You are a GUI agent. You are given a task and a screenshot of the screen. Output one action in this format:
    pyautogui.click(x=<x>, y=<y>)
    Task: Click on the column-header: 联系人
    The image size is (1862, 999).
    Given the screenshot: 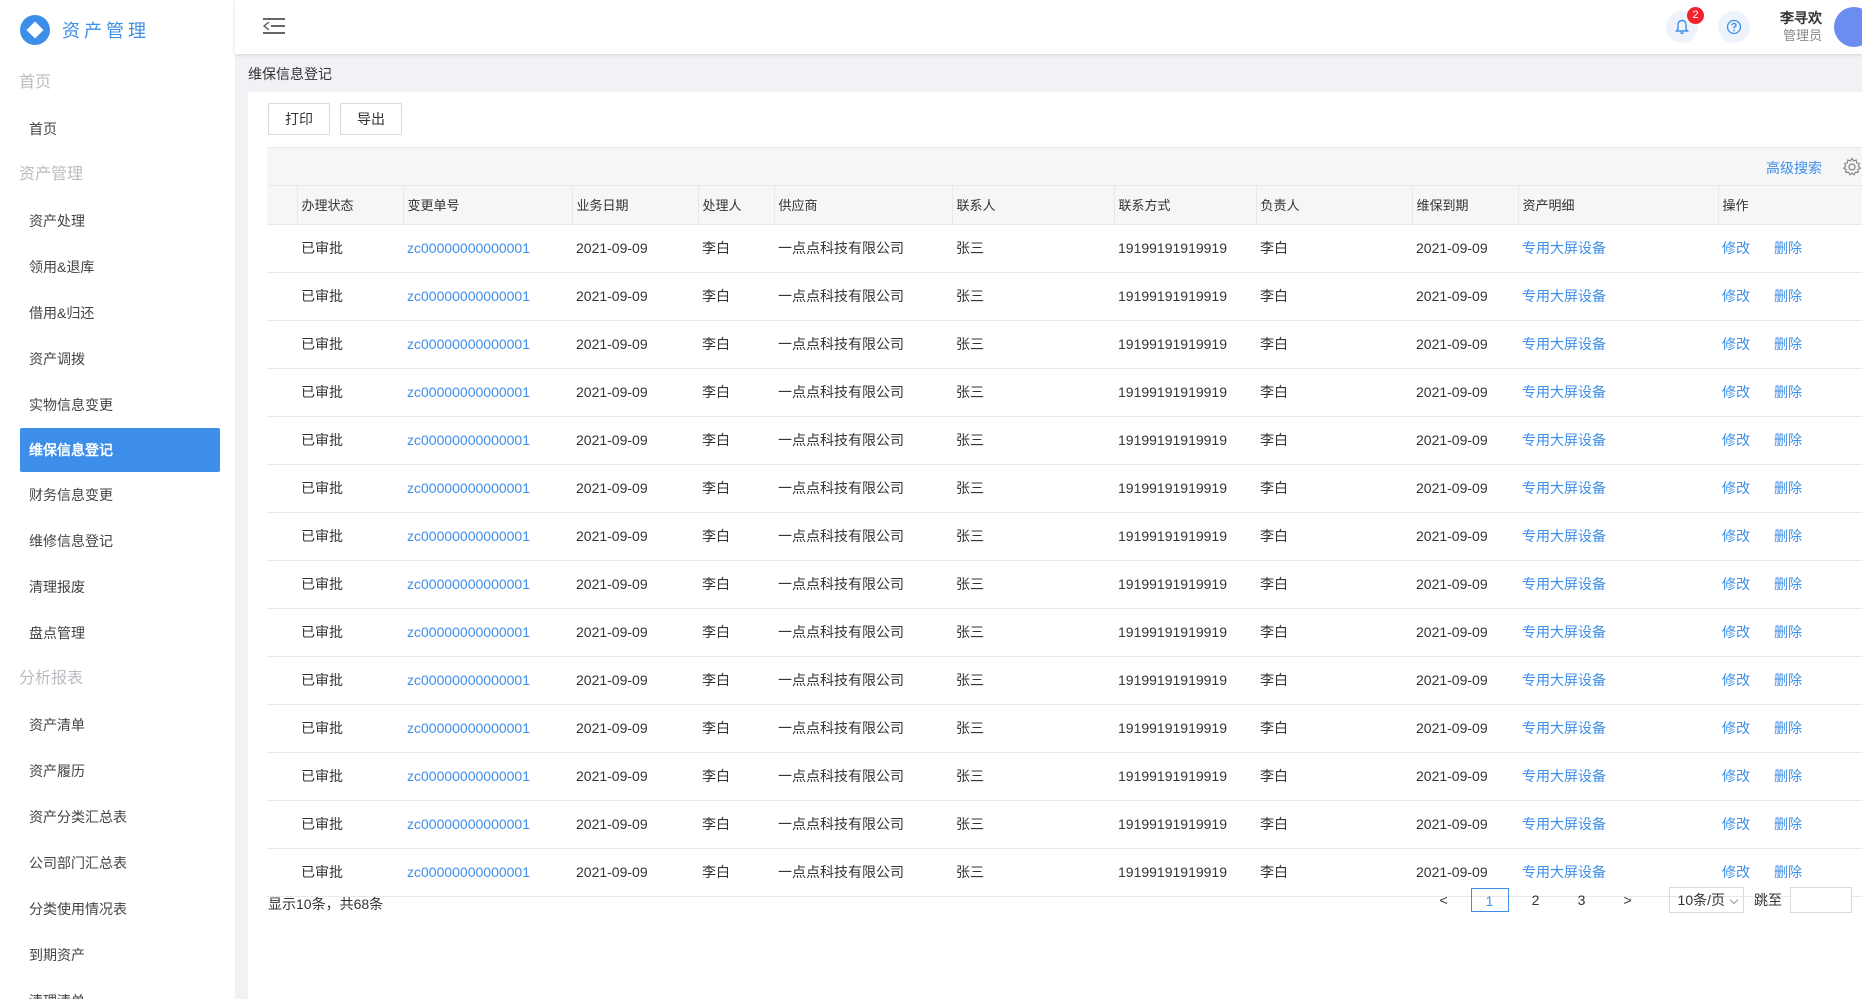 What is the action you would take?
    pyautogui.click(x=1033, y=205)
    